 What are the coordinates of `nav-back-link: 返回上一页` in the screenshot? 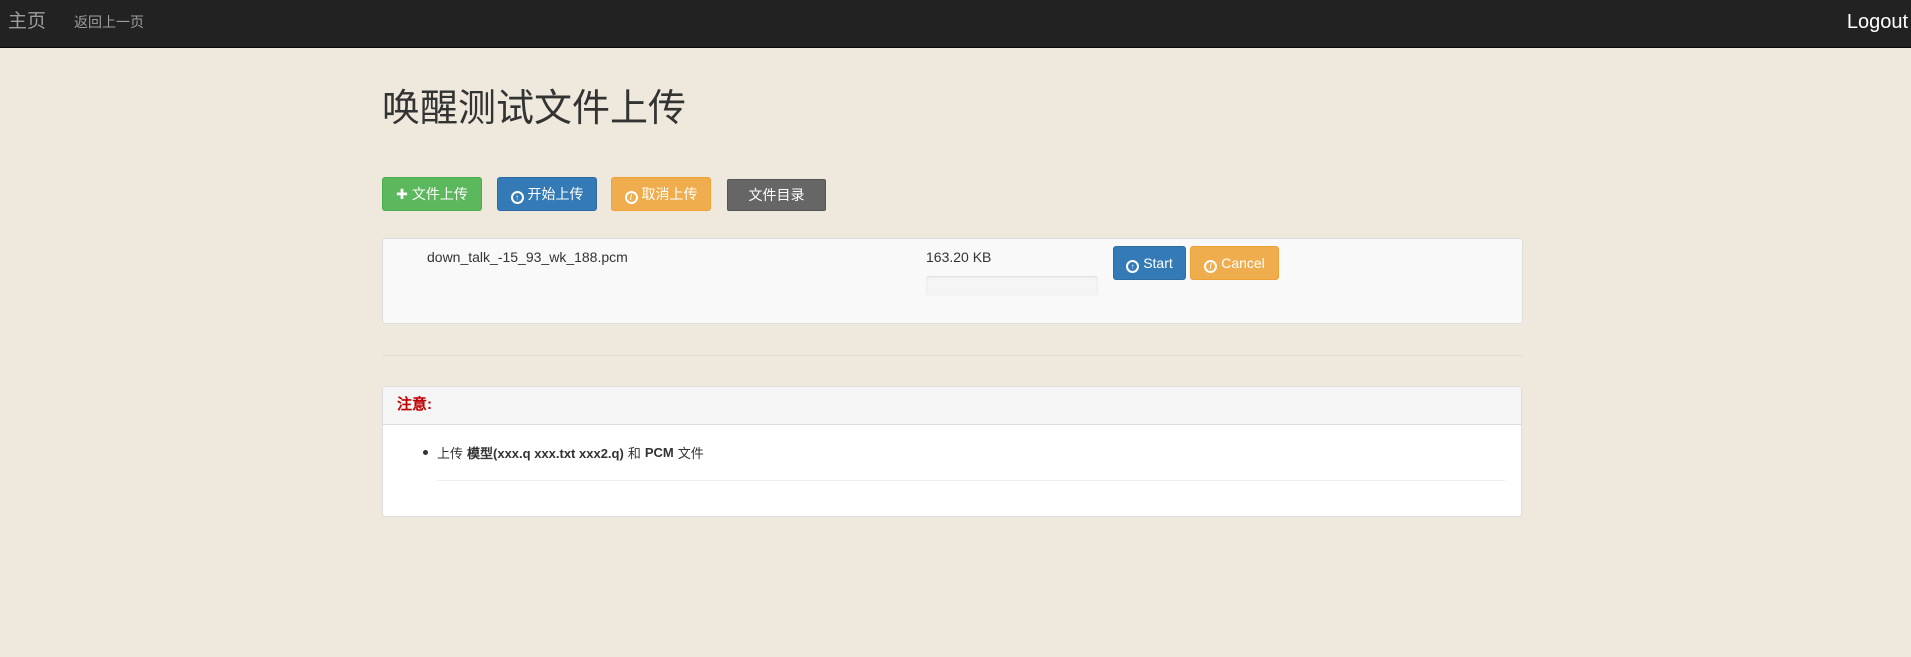 It's located at (109, 22).